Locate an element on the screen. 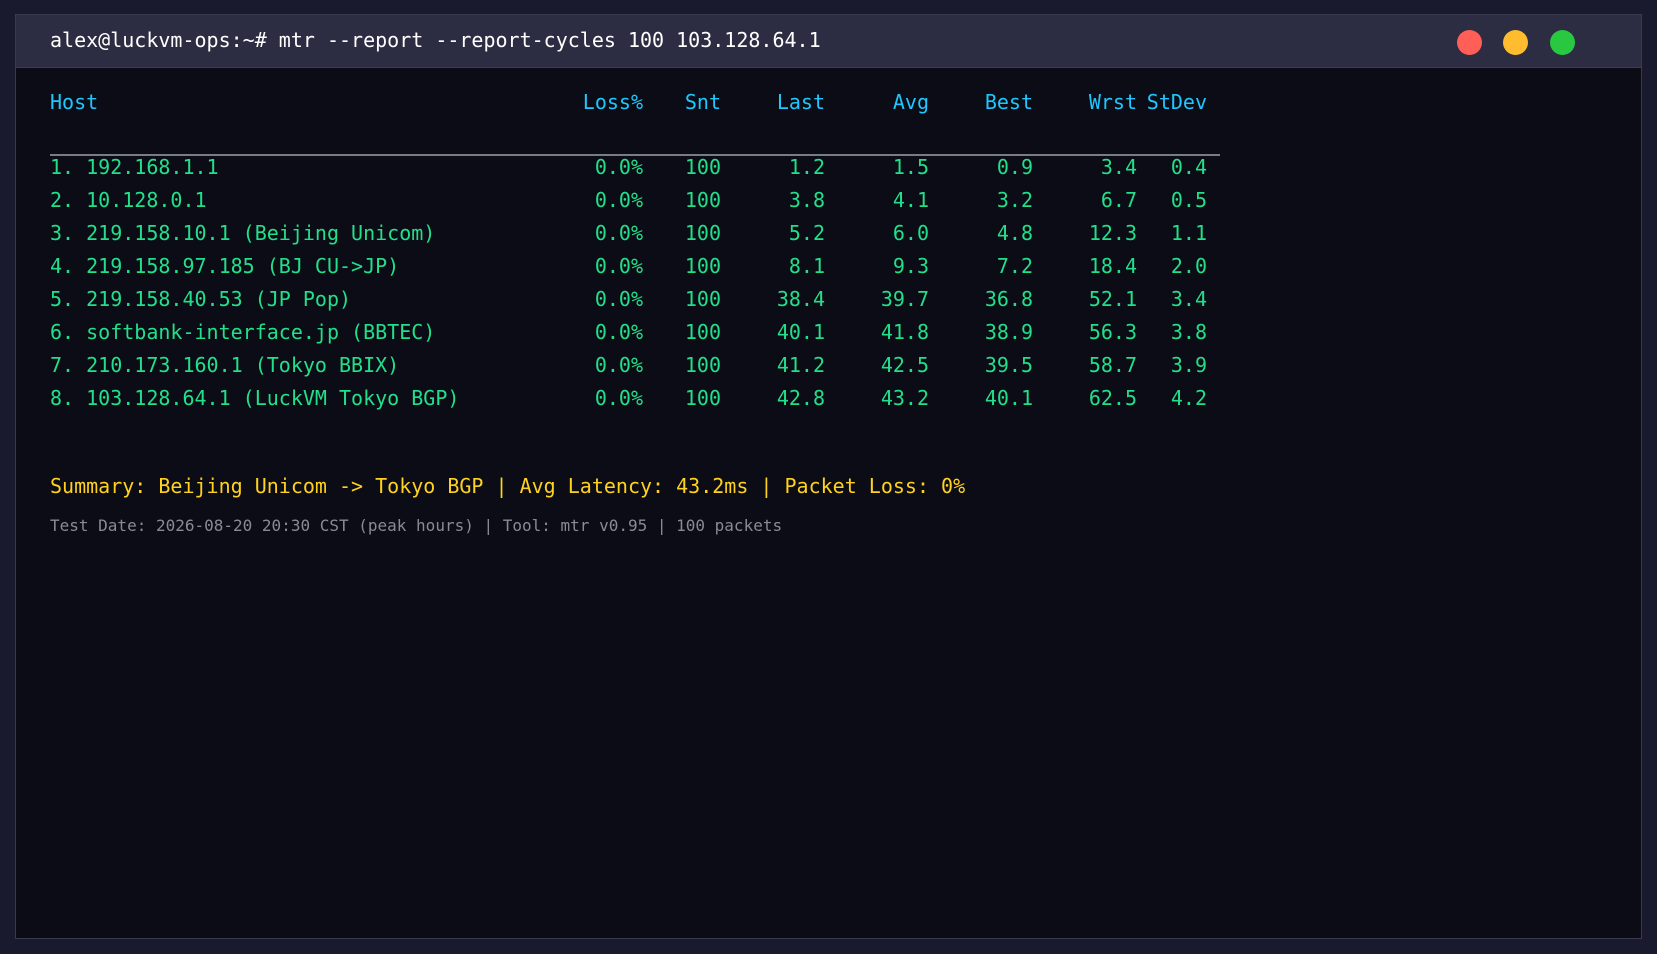 The width and height of the screenshot is (1657, 954). cell-best: 7.2 is located at coordinates (1014, 266).